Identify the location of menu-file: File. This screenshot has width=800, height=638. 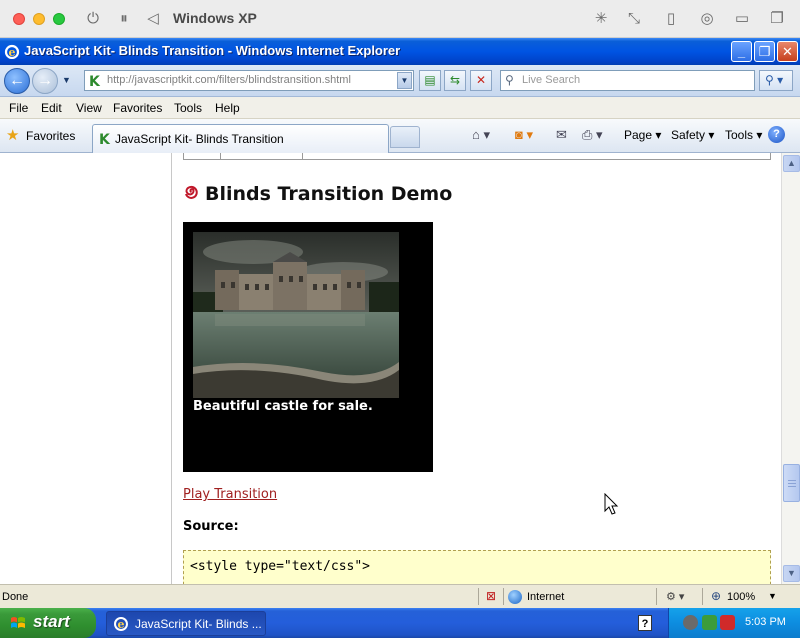
(18, 108).